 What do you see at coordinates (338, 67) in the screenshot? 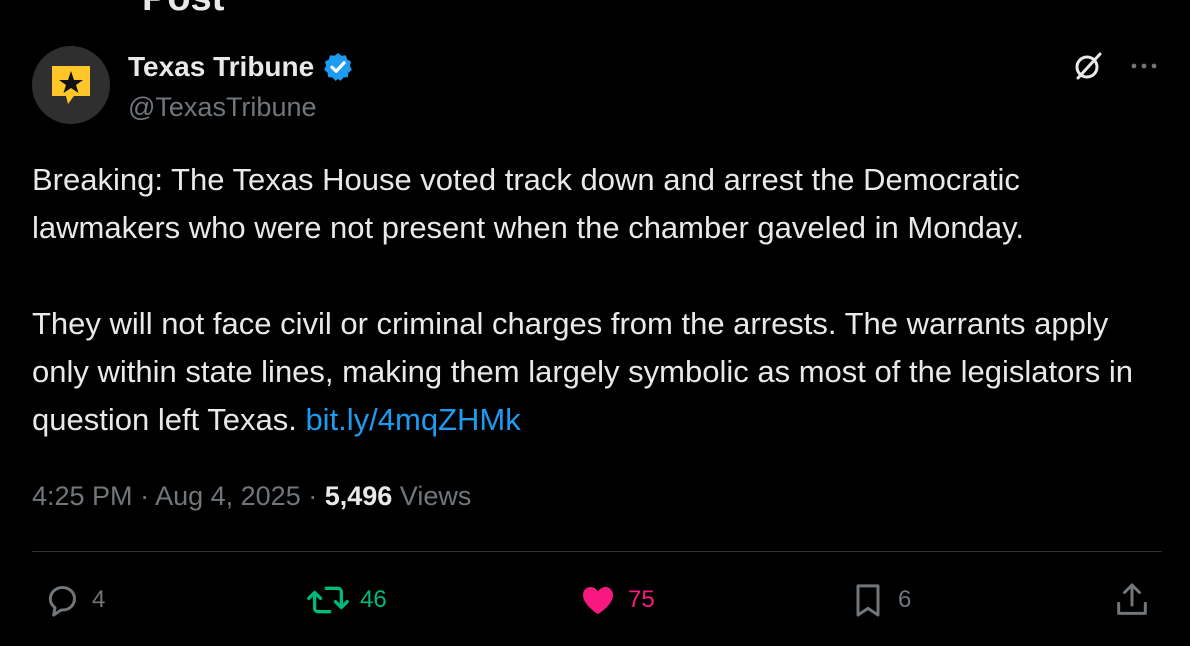
I see `verified-badge-icon` at bounding box center [338, 67].